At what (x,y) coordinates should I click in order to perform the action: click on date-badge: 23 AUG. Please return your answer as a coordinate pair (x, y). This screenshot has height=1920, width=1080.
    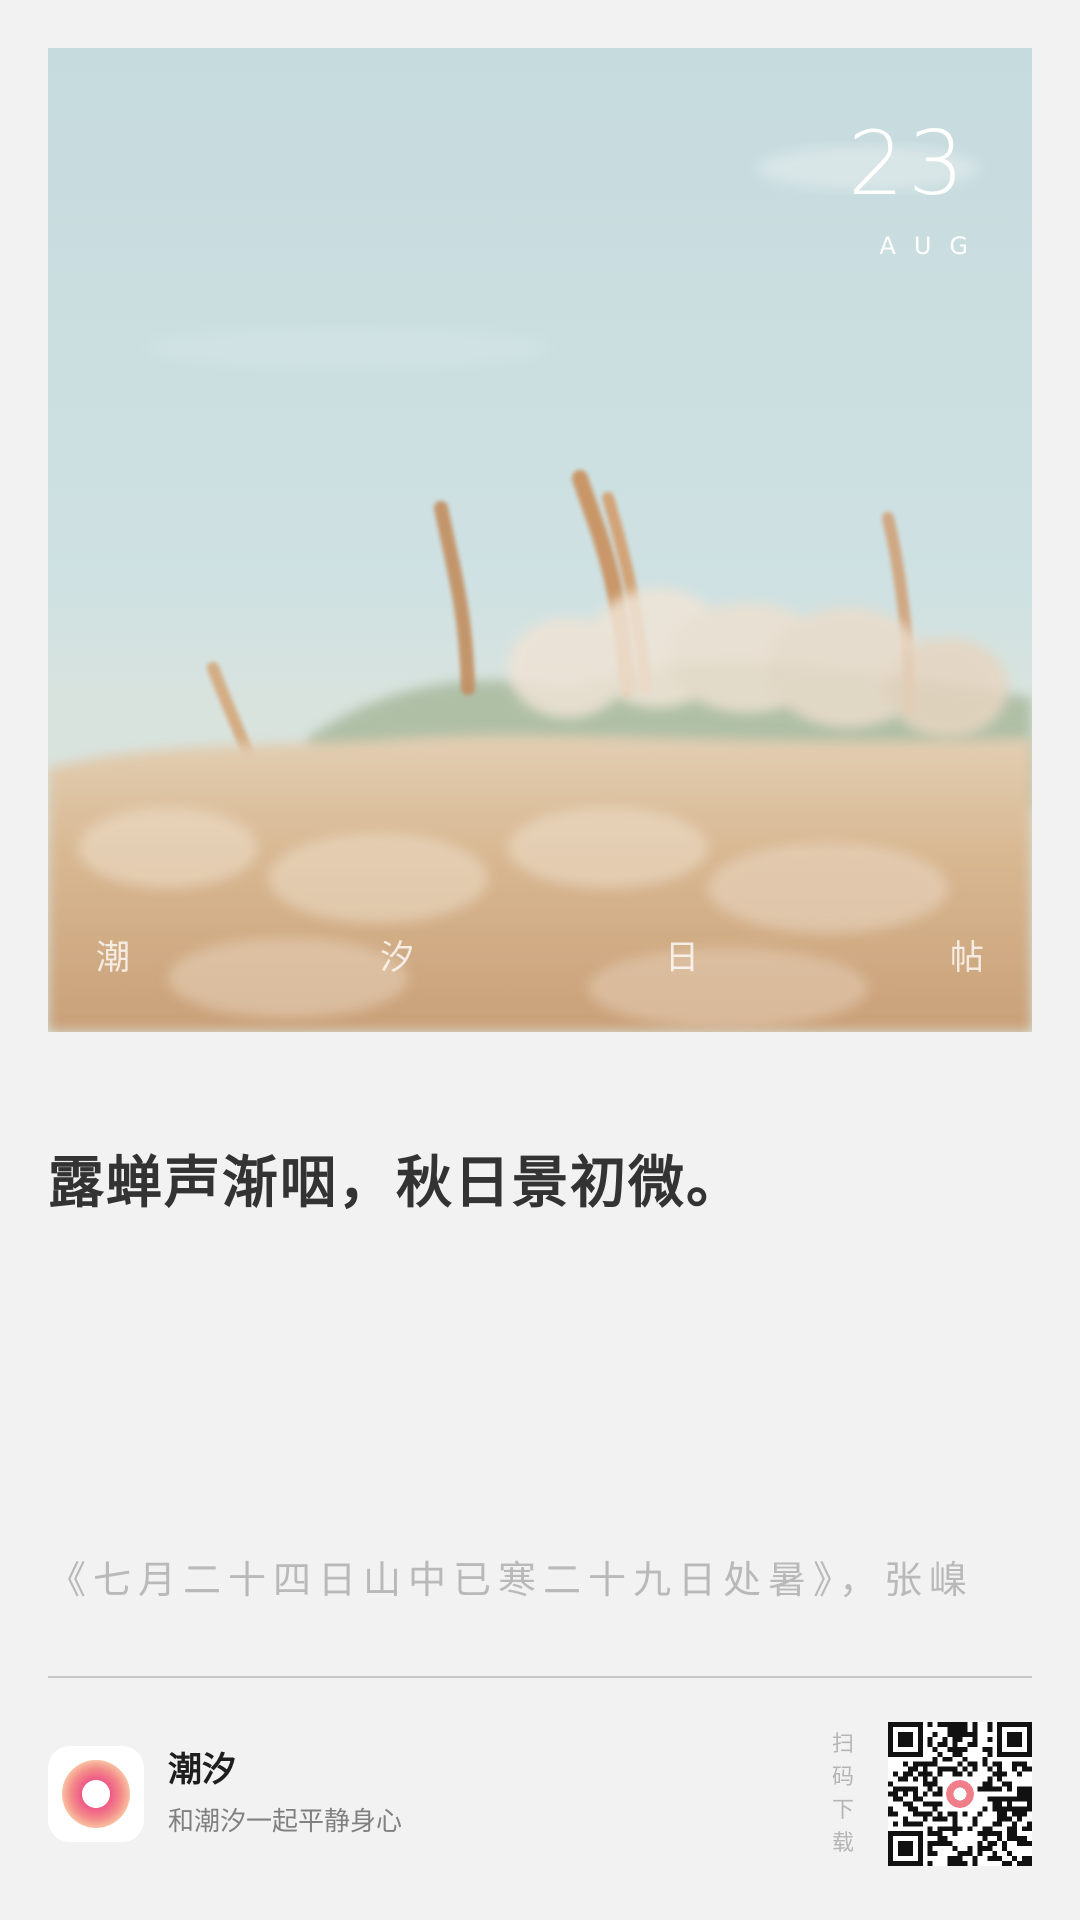
    Looking at the image, I should click on (908, 186).